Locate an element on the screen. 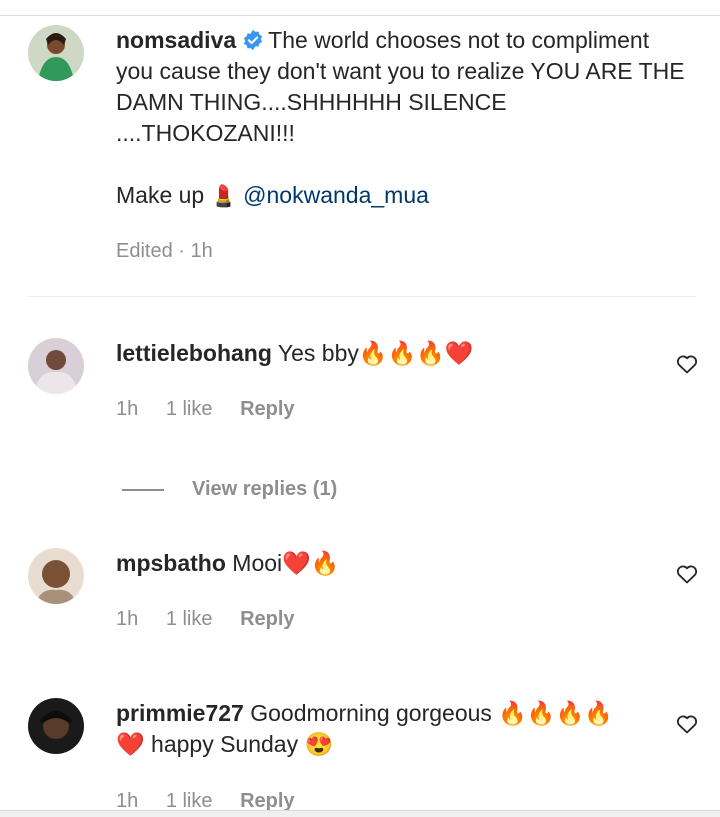  comment-text: Mooi❤️🔥 is located at coordinates (286, 563).